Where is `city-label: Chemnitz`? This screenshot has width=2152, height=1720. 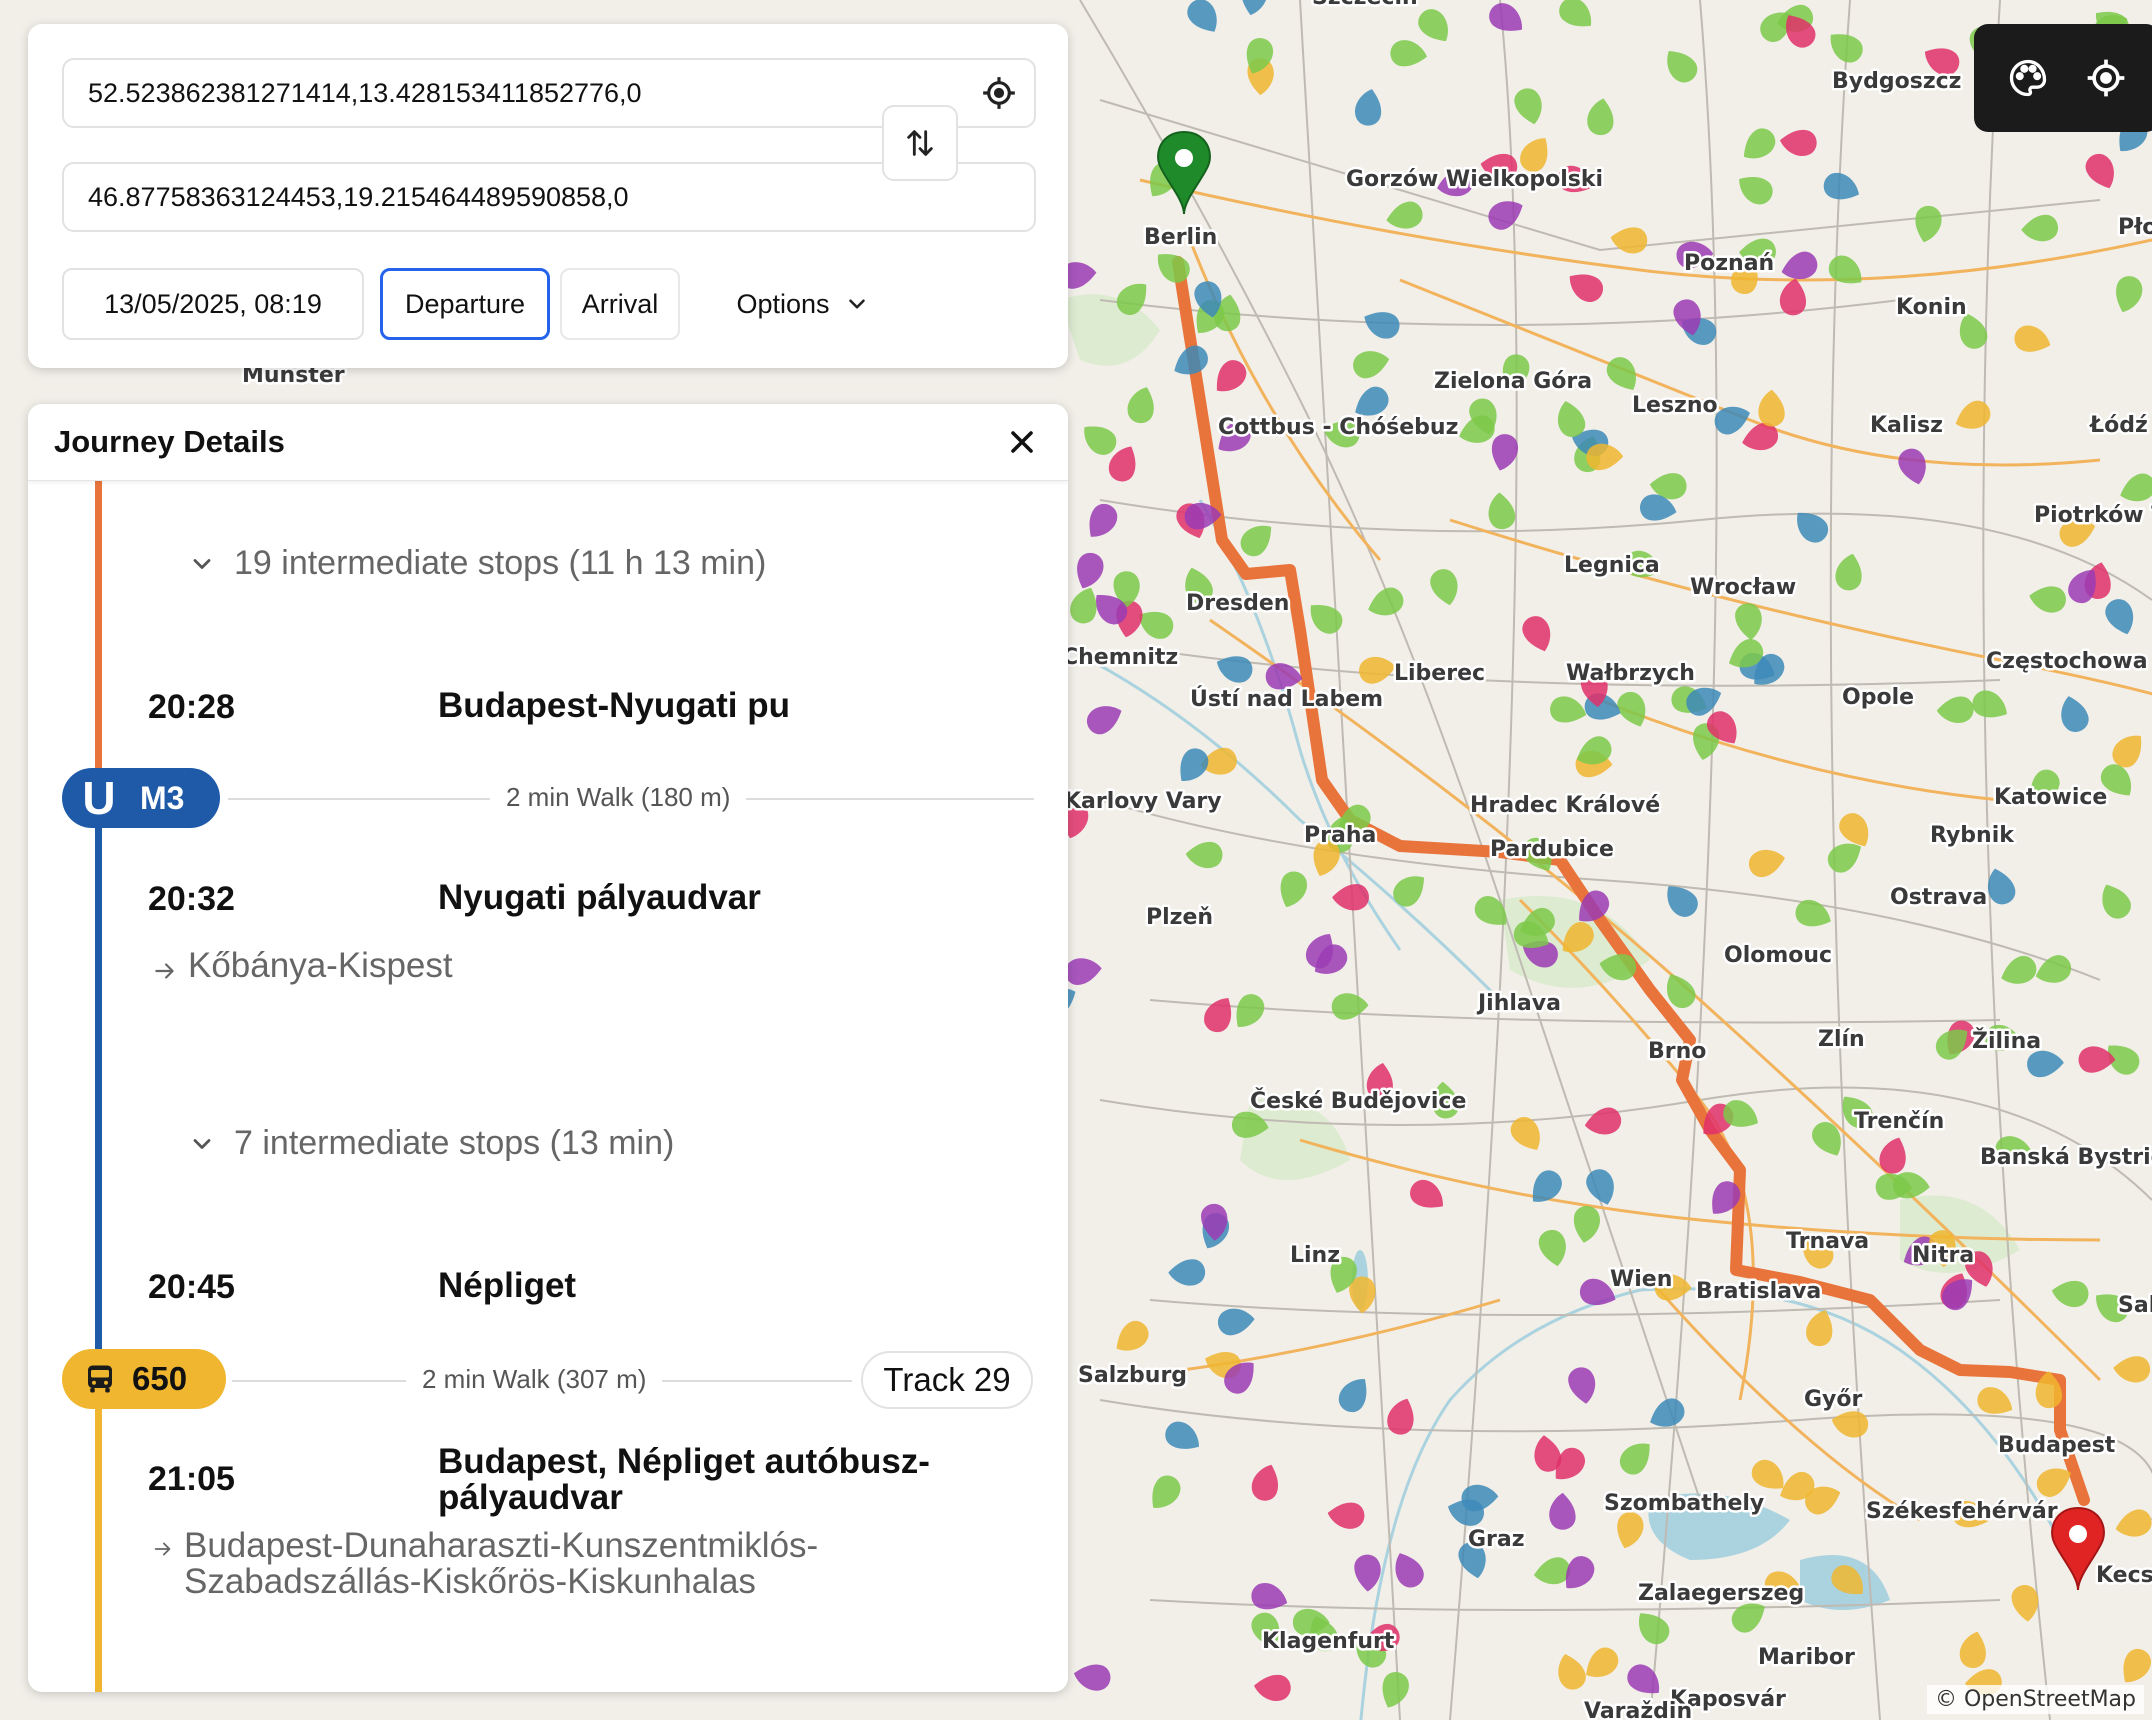 city-label: Chemnitz is located at coordinates (1120, 657).